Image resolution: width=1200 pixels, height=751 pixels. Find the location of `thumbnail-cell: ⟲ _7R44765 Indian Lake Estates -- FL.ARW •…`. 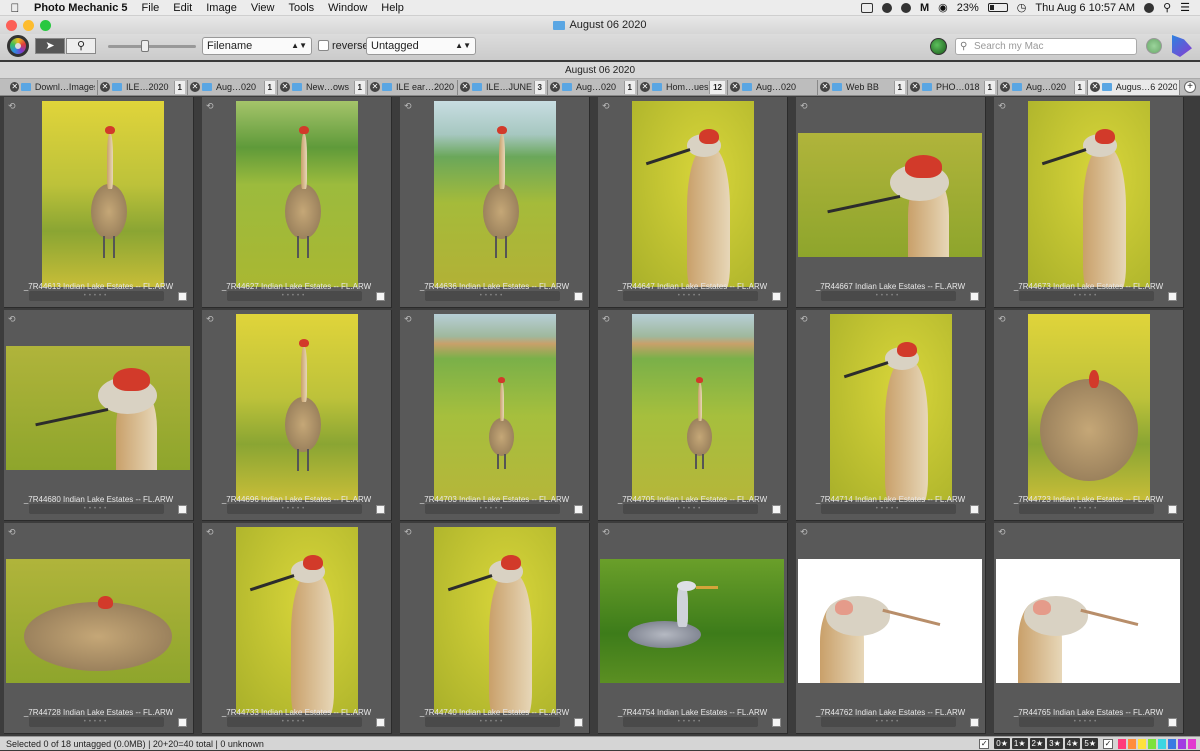

thumbnail-cell: ⟲ _7R44765 Indian Lake Estates -- FL.ARW •… is located at coordinates (1089, 628).